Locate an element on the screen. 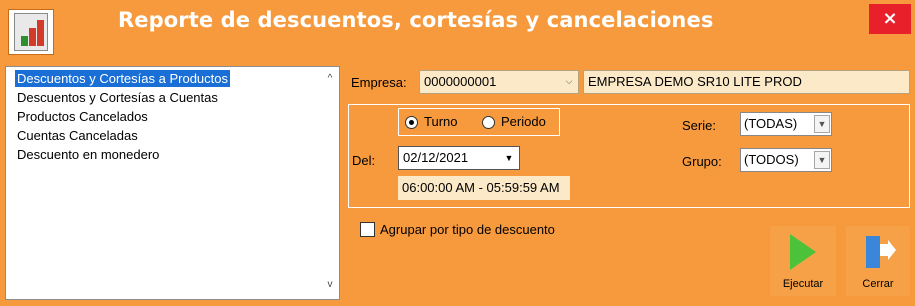  grupo-select: (TODOS) ▼ is located at coordinates (786, 160).